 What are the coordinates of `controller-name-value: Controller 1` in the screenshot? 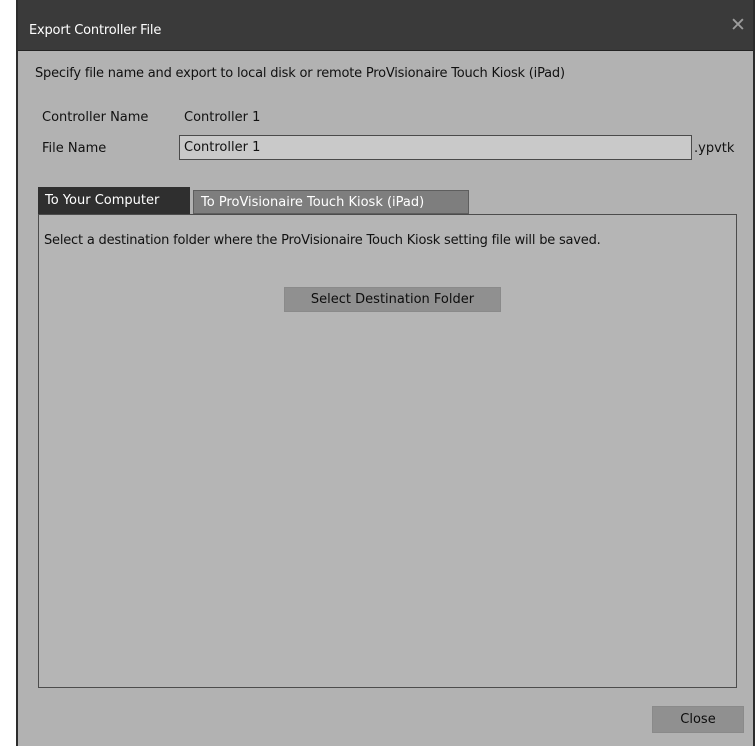 It's located at (222, 117).